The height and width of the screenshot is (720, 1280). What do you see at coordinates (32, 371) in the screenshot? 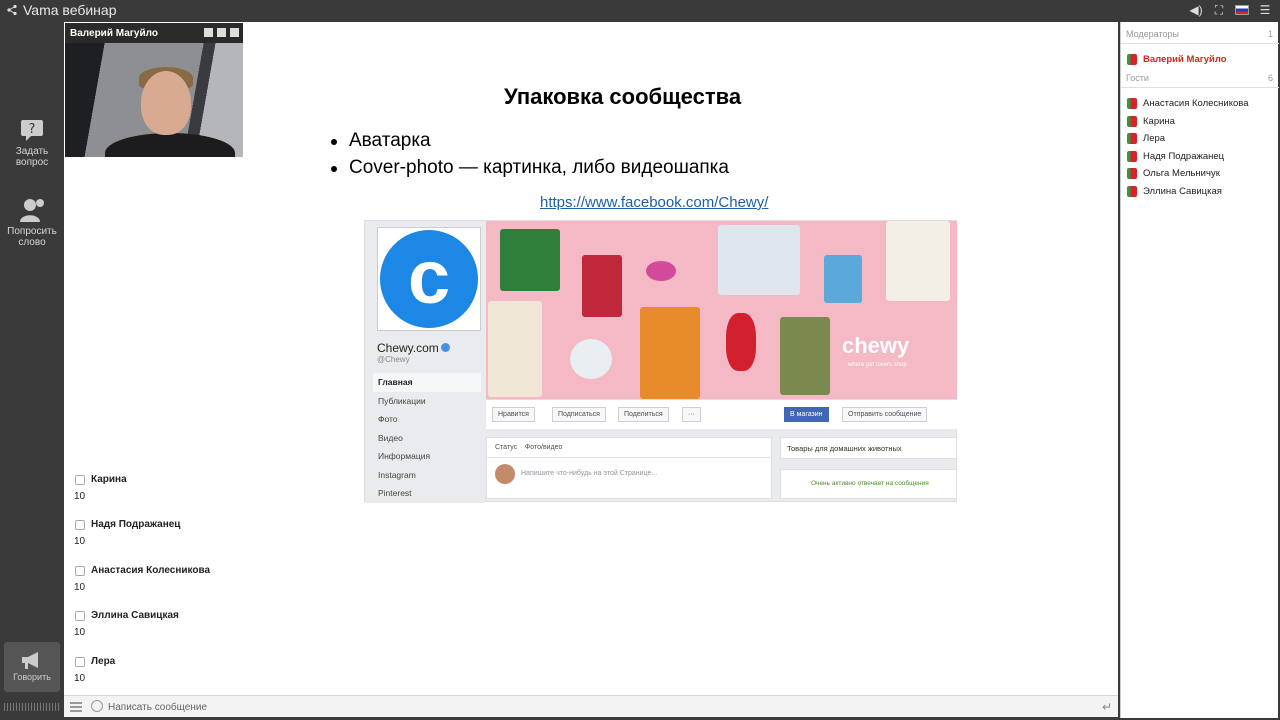
I see `left-rail: ? Задать вопрос Попросить слово Говорить` at bounding box center [32, 371].